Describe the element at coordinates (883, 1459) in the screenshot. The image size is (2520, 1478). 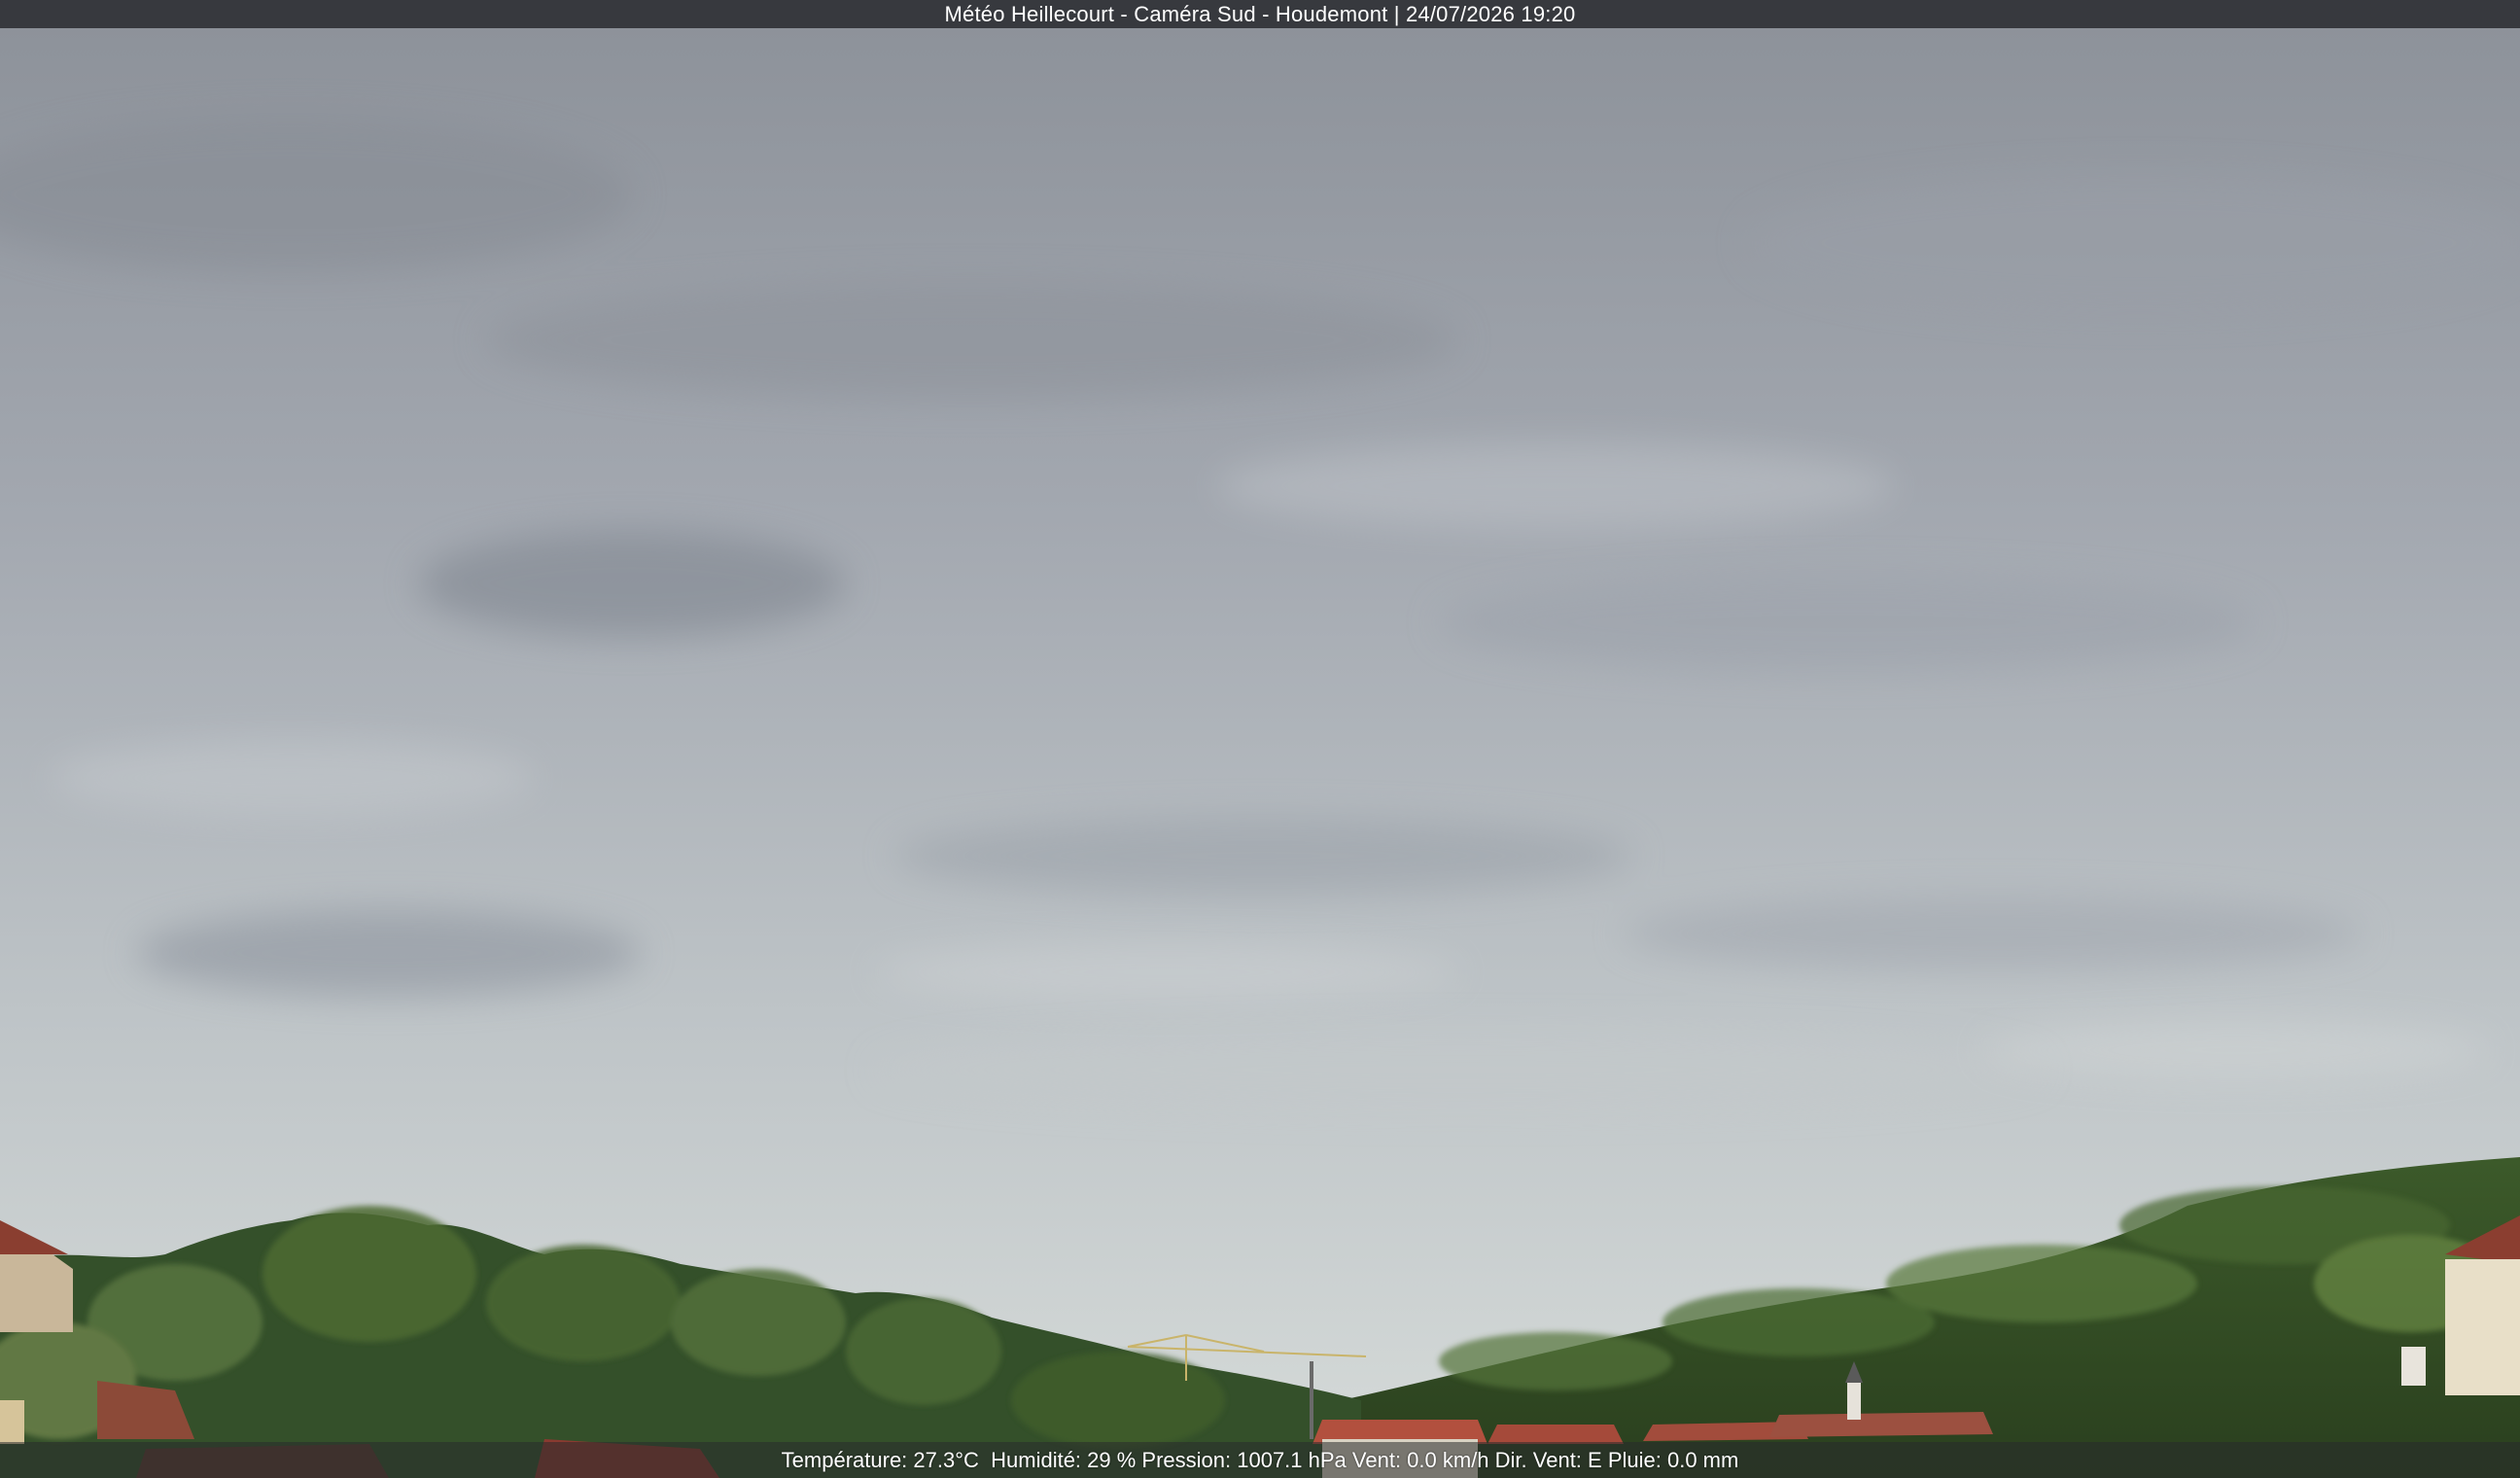
I see `temperature-readout: Température: 27.3°C` at that location.